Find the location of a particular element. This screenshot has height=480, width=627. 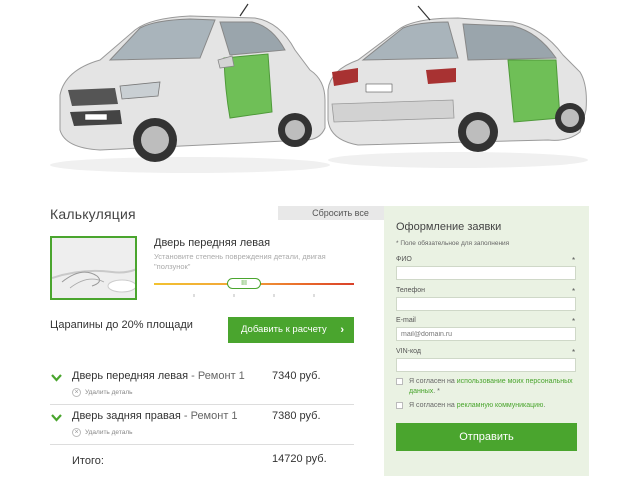

damage-slider-ticks is located at coordinates (254, 295).